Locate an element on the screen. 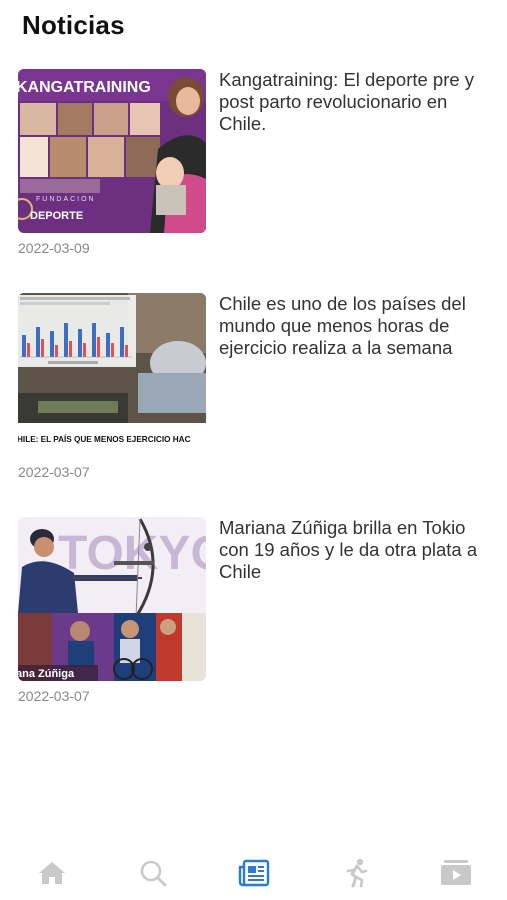  tab-home is located at coordinates (52, 873).